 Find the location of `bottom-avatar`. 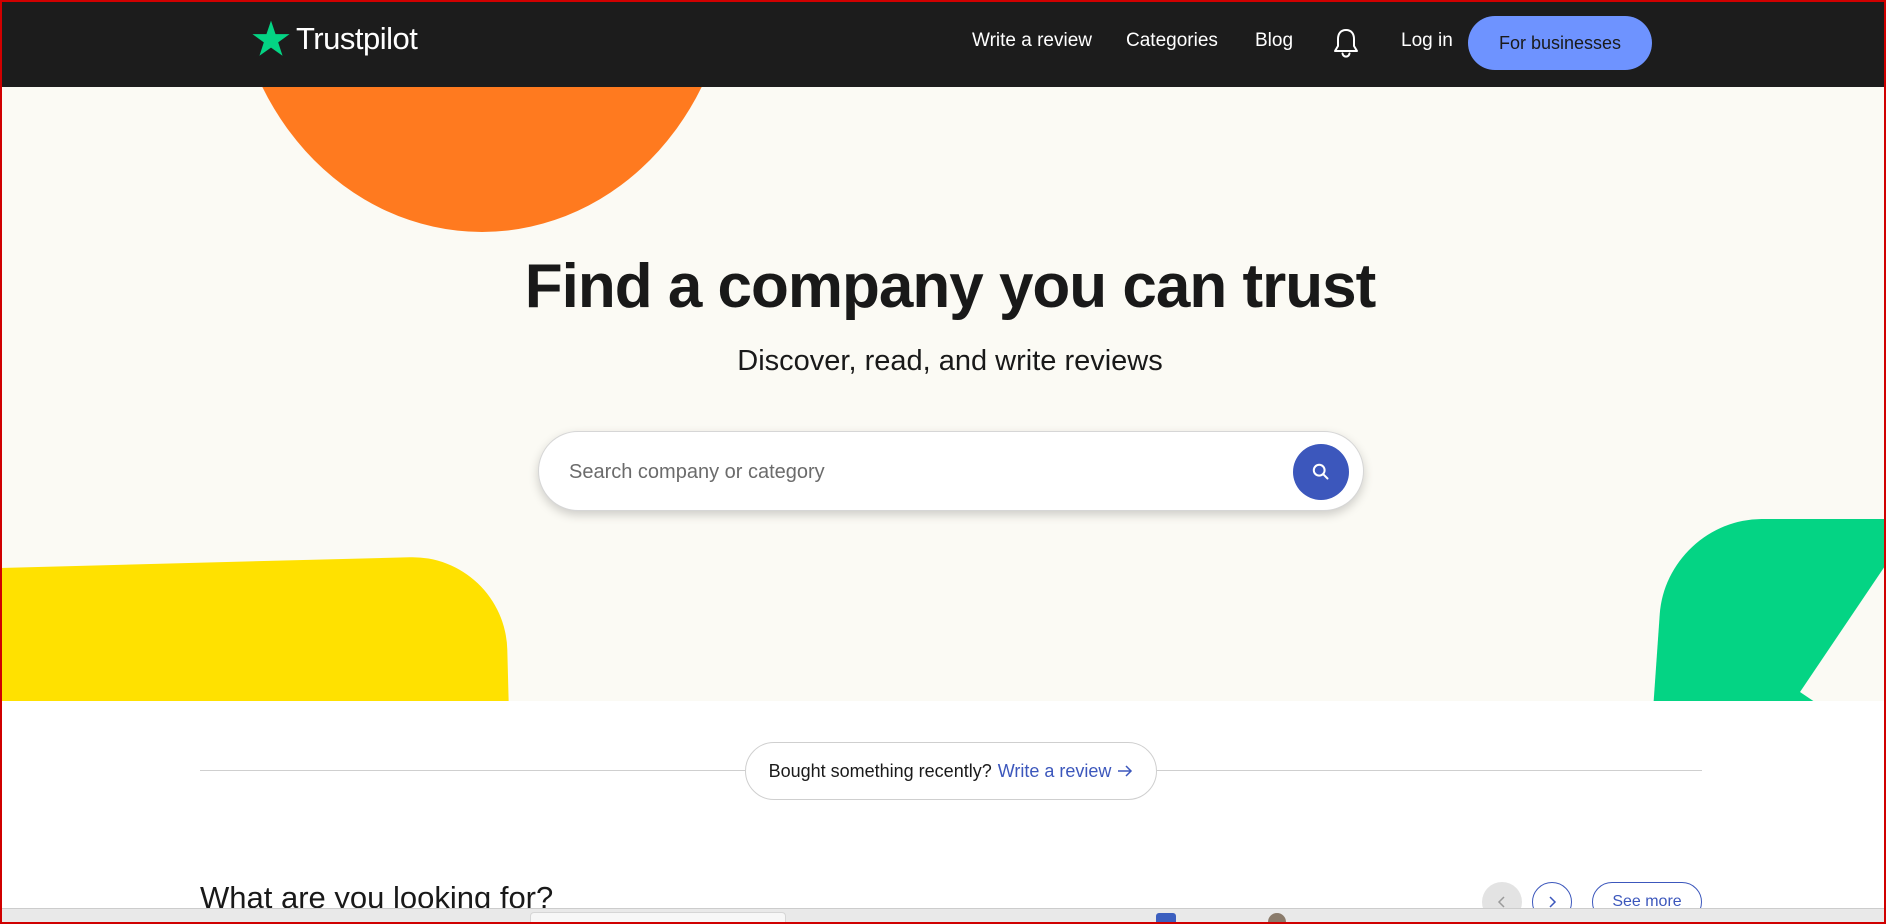

bottom-avatar is located at coordinates (1277, 918).